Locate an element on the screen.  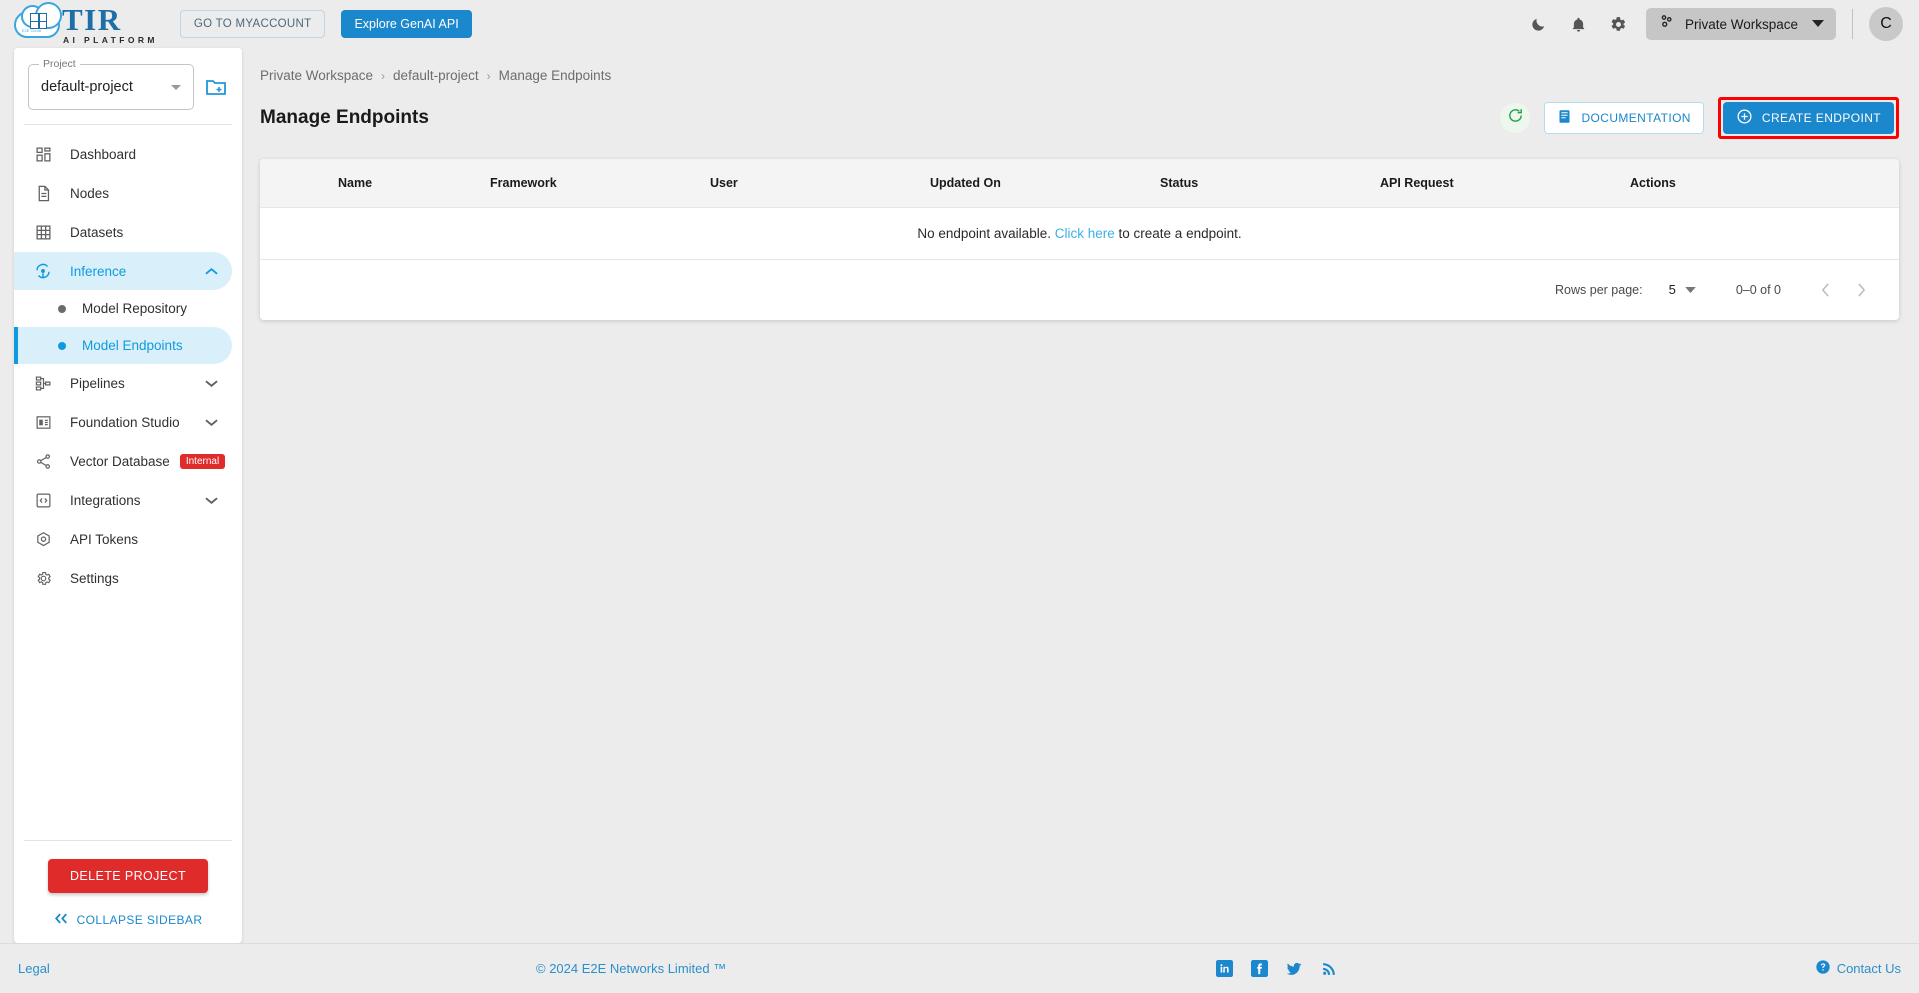
workspace-nodes-icon is located at coordinates (1667, 24).